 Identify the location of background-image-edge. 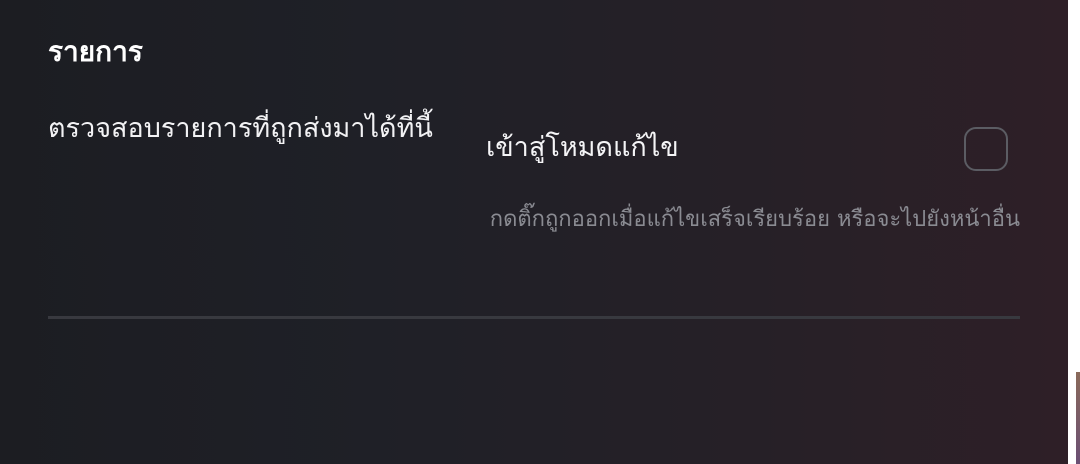
(1078, 418).